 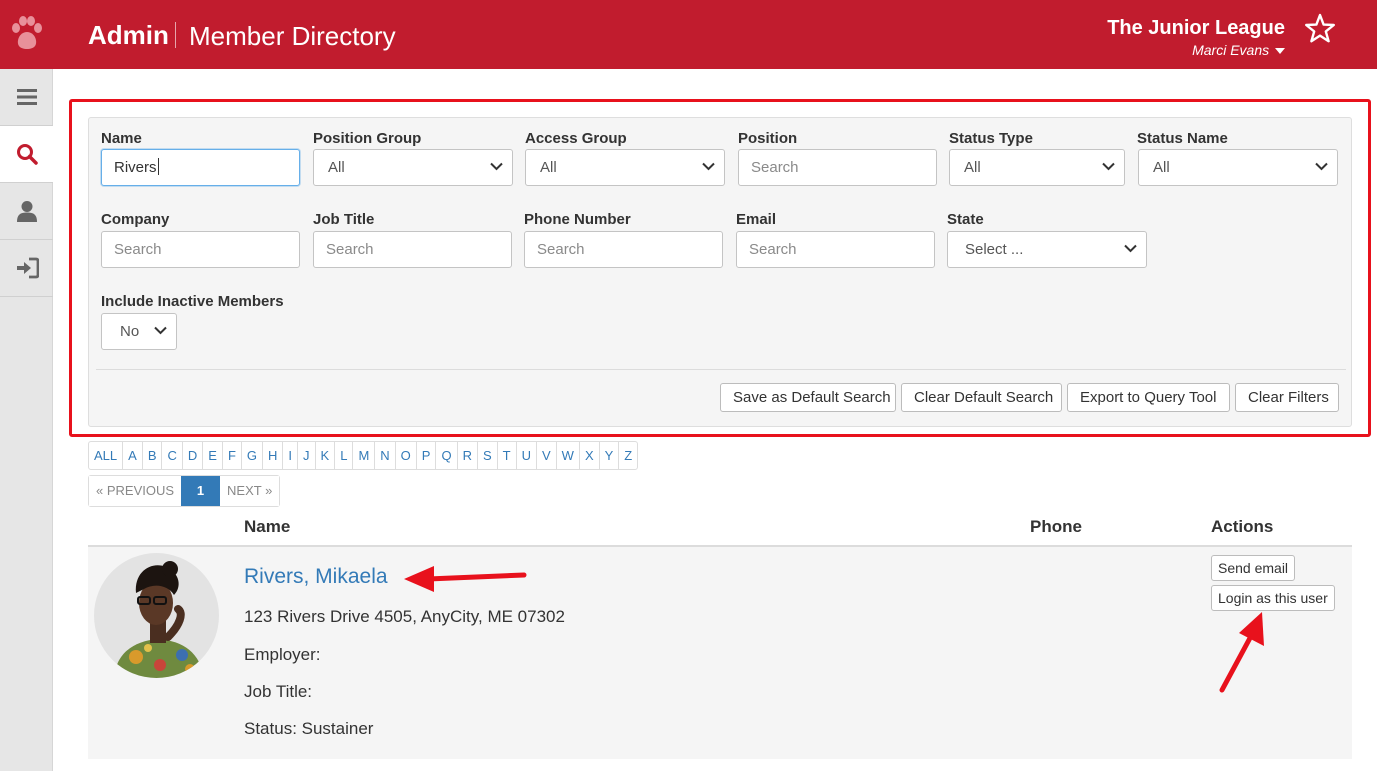 I want to click on sidebar, so click(x=26, y=420).